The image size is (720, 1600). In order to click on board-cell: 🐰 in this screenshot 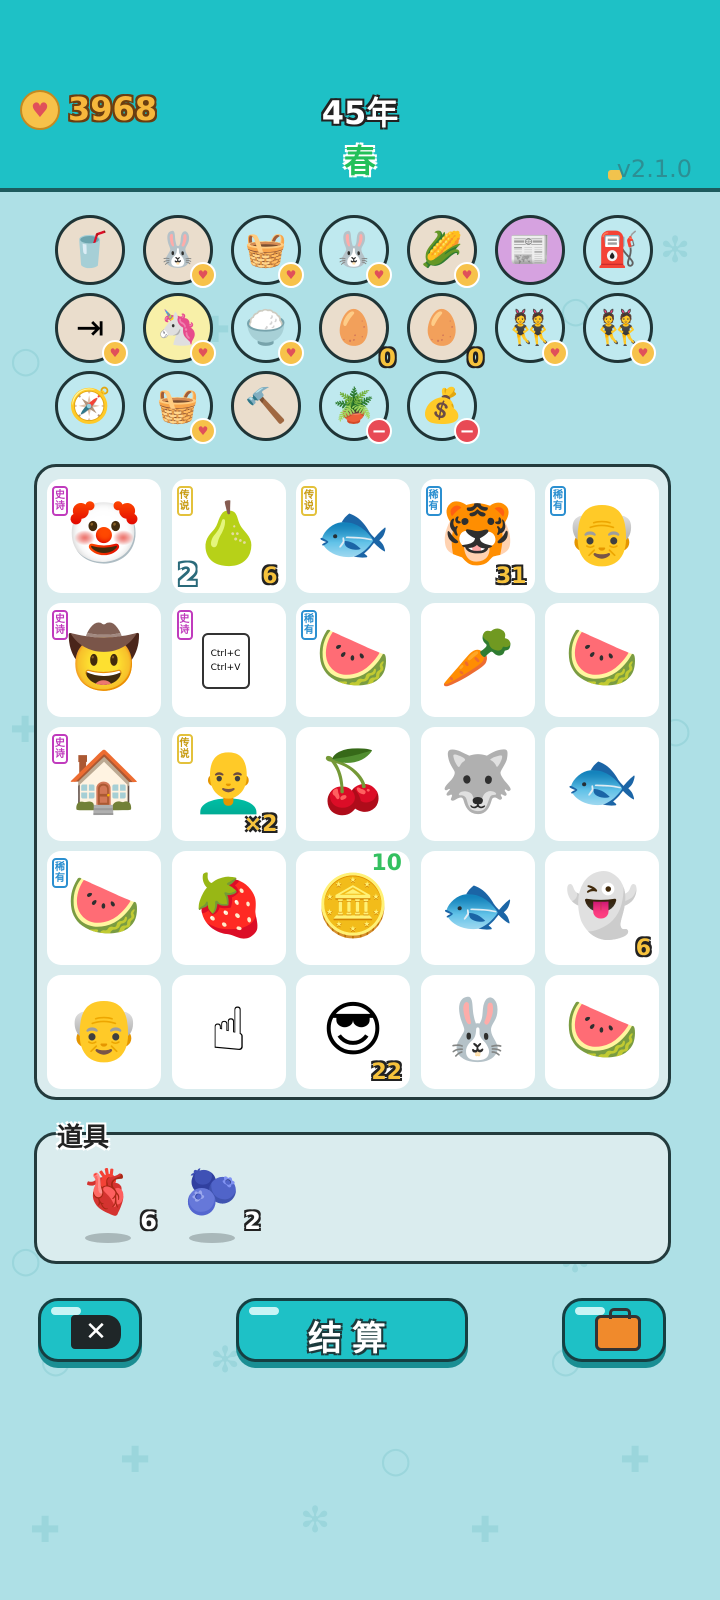, I will do `click(477, 1032)`.